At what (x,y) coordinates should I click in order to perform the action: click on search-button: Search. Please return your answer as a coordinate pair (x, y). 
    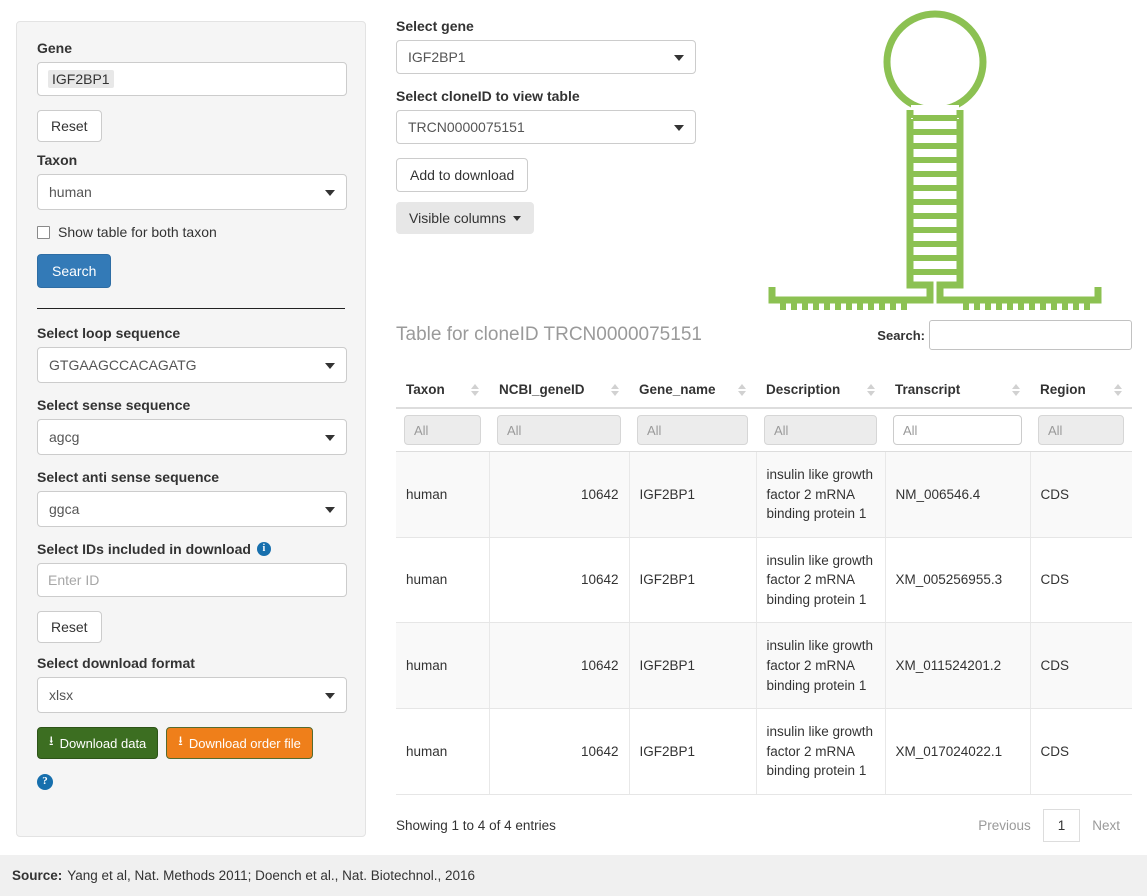
    Looking at the image, I should click on (74, 271).